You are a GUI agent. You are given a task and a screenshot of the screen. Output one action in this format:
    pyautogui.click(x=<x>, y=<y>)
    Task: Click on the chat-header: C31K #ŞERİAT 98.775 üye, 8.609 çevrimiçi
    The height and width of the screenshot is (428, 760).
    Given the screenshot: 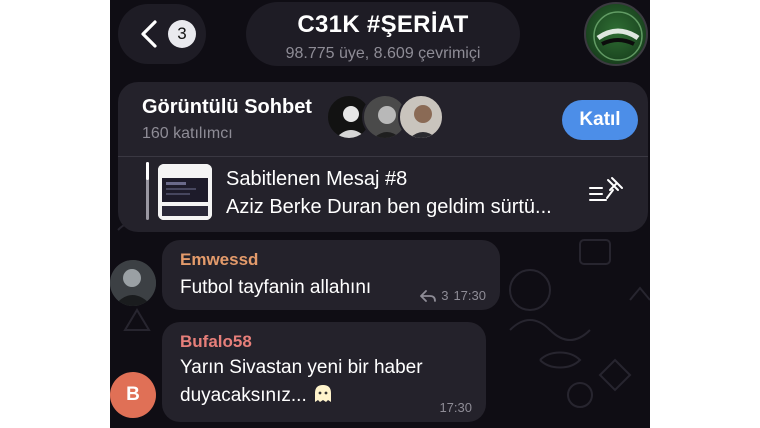 What is the action you would take?
    pyautogui.click(x=383, y=34)
    